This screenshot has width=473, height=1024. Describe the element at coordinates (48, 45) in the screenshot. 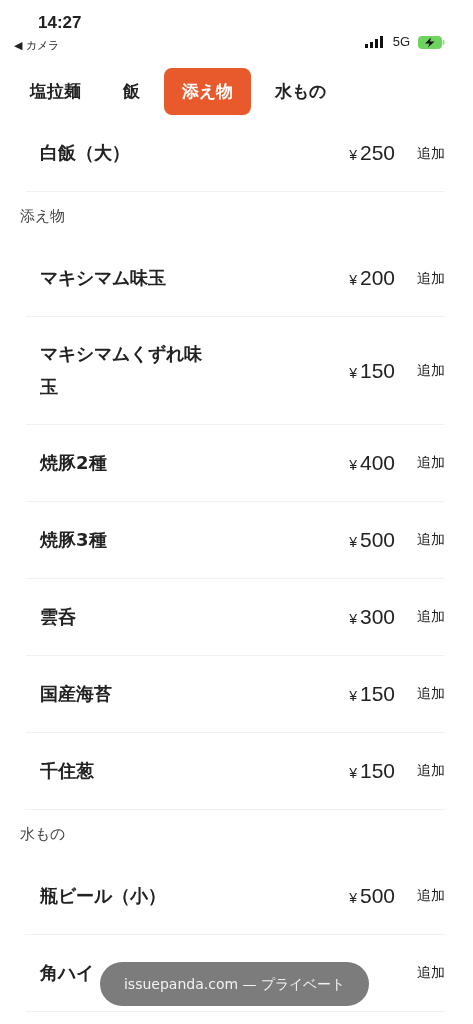

I see `back-link: ◀ カメラ` at that location.